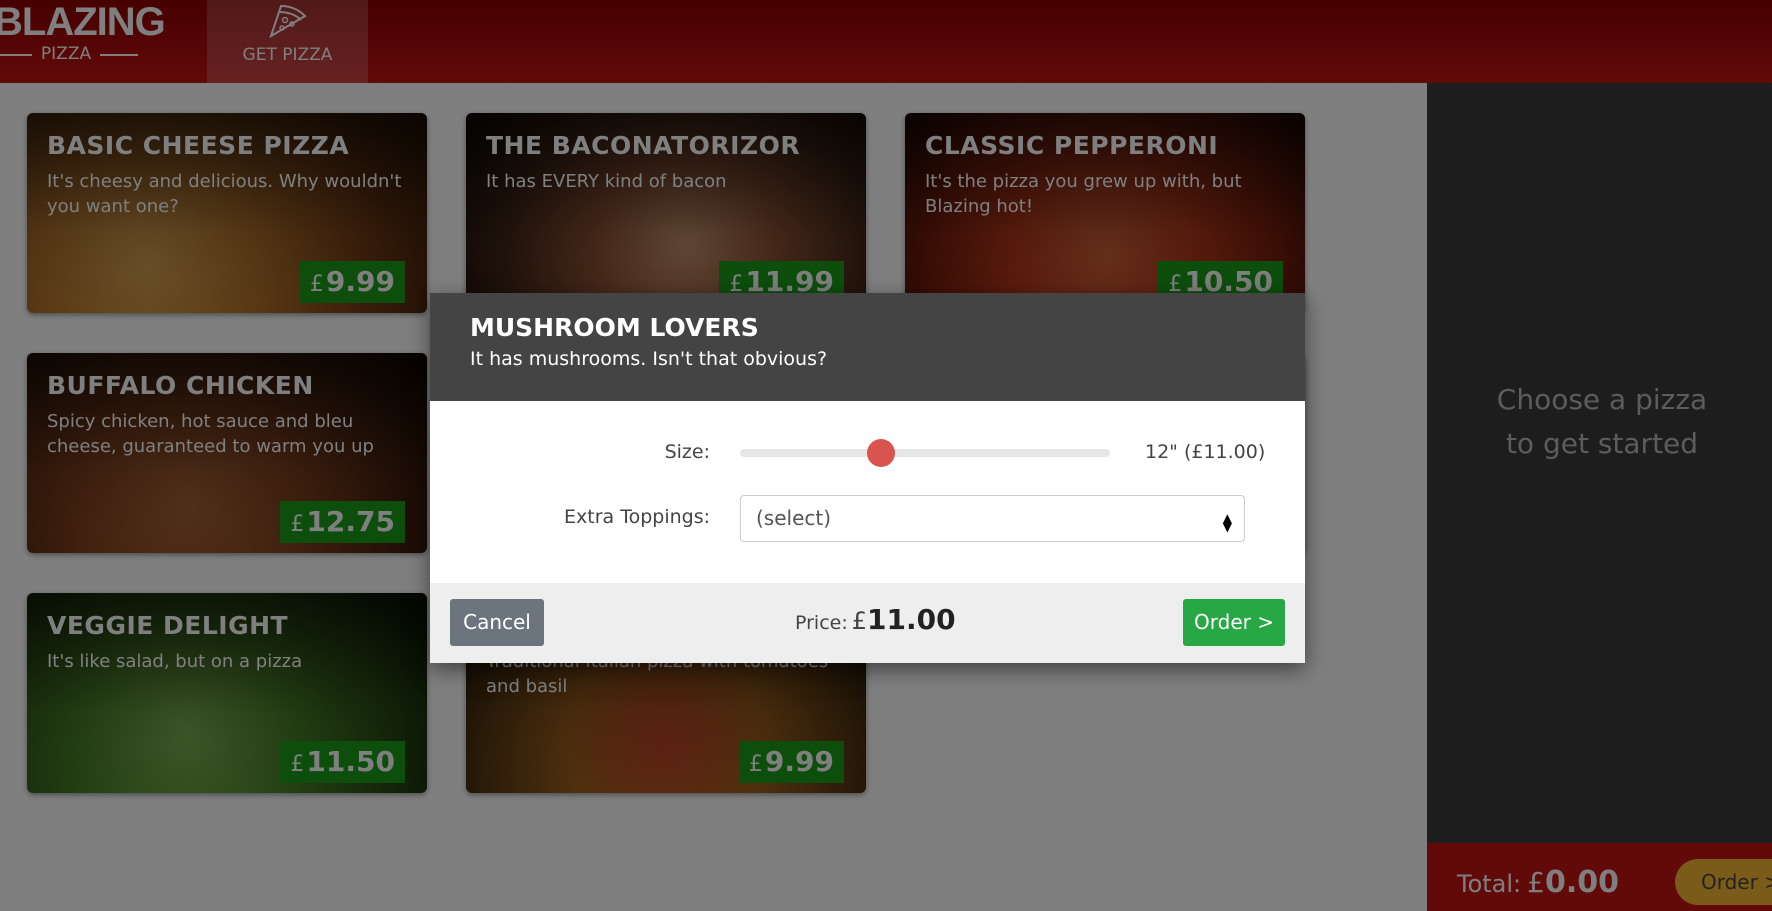 The image size is (1772, 911). What do you see at coordinates (794, 518) in the screenshot?
I see `toppings-select-value: (select)` at bounding box center [794, 518].